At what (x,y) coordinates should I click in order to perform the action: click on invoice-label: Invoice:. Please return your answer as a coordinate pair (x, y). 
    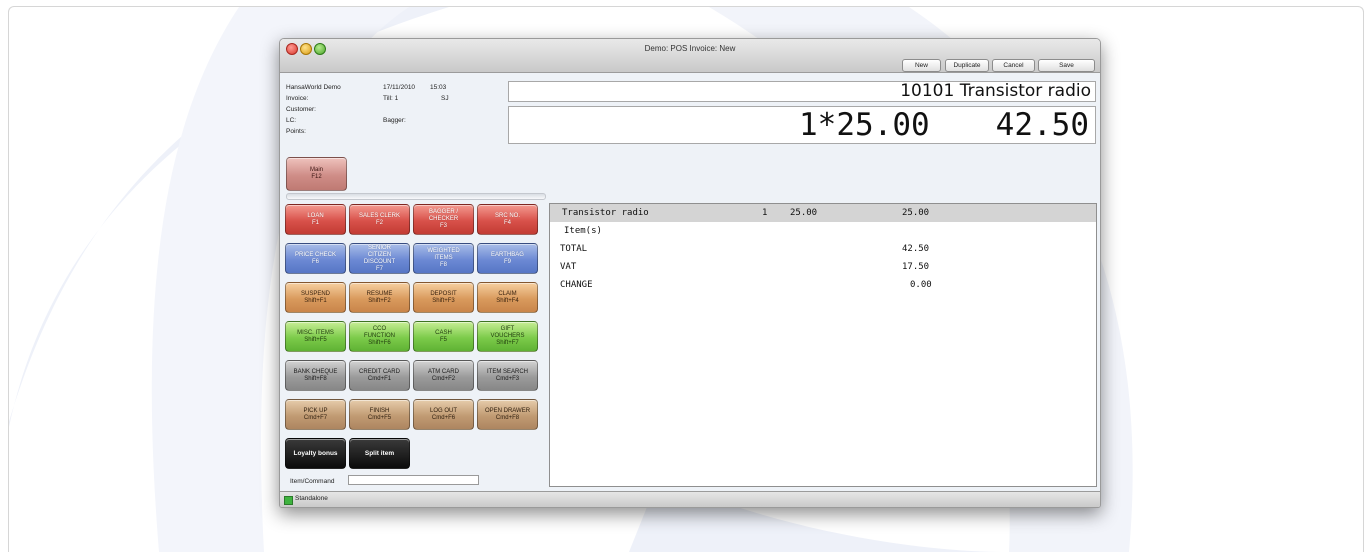
    Looking at the image, I should click on (297, 98).